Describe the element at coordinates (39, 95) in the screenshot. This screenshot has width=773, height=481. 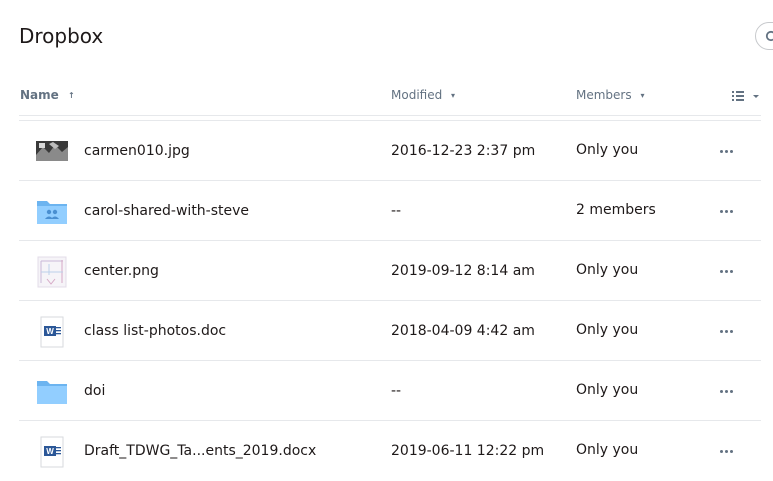
I see `column-header-name-label: Name` at that location.